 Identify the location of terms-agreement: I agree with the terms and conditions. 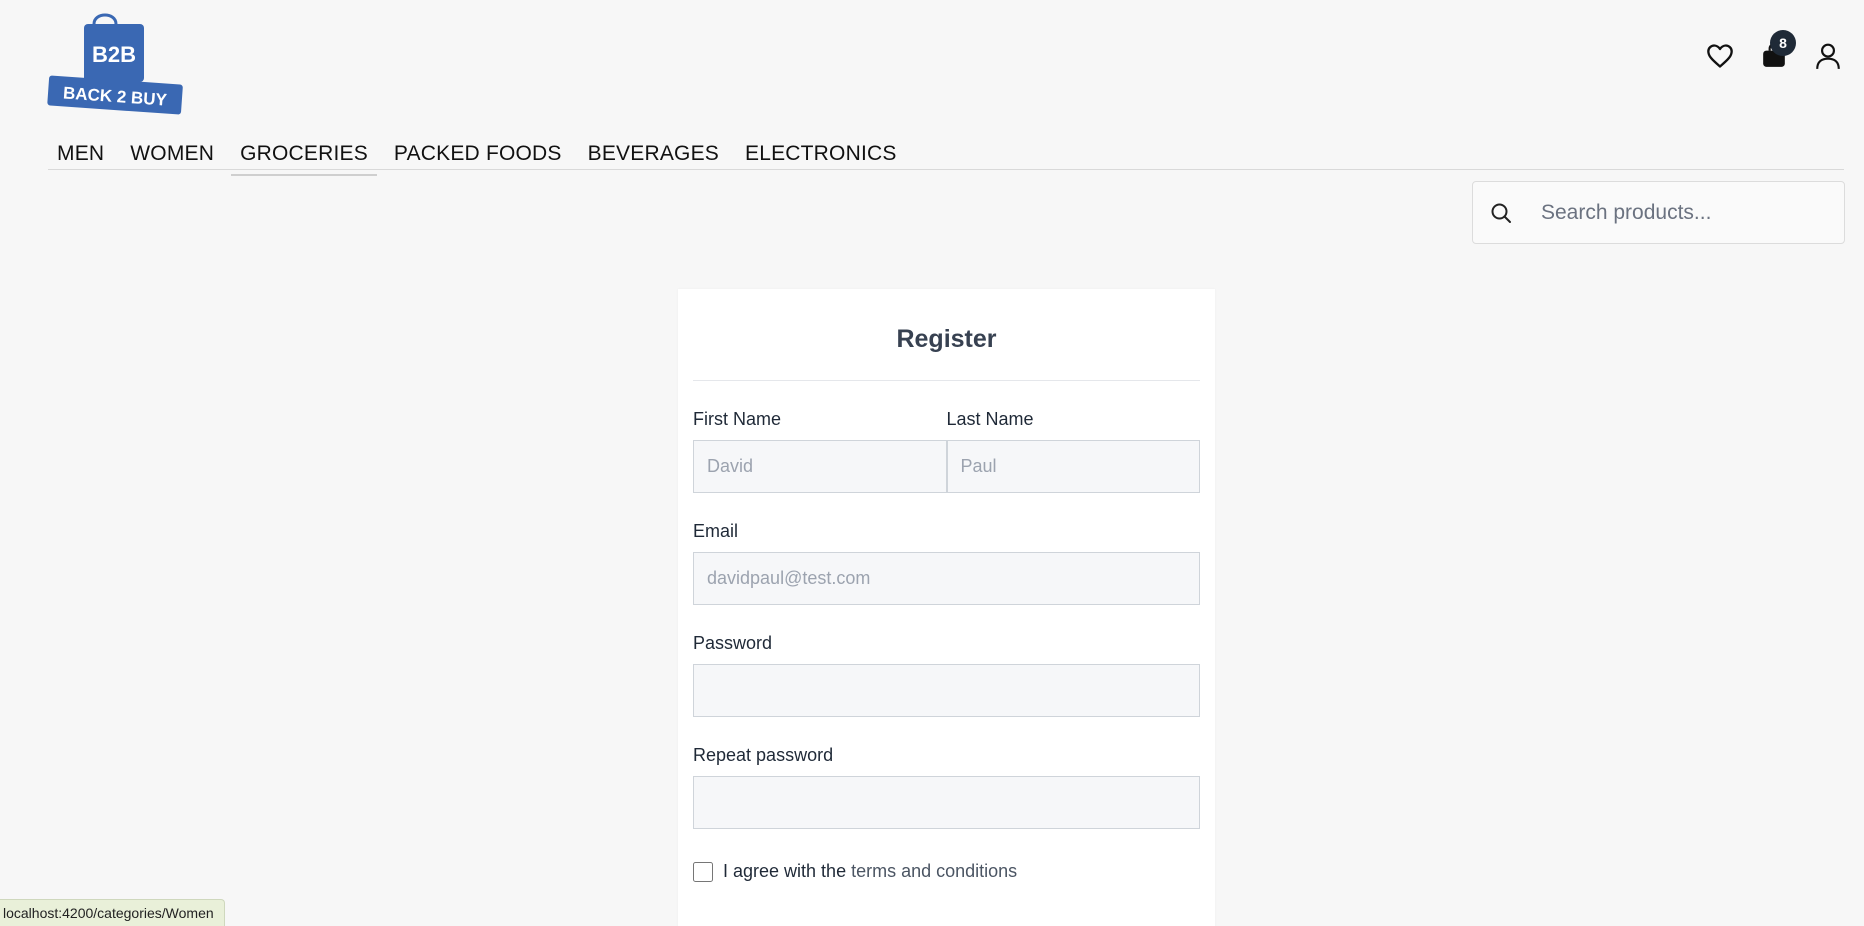
(946, 871).